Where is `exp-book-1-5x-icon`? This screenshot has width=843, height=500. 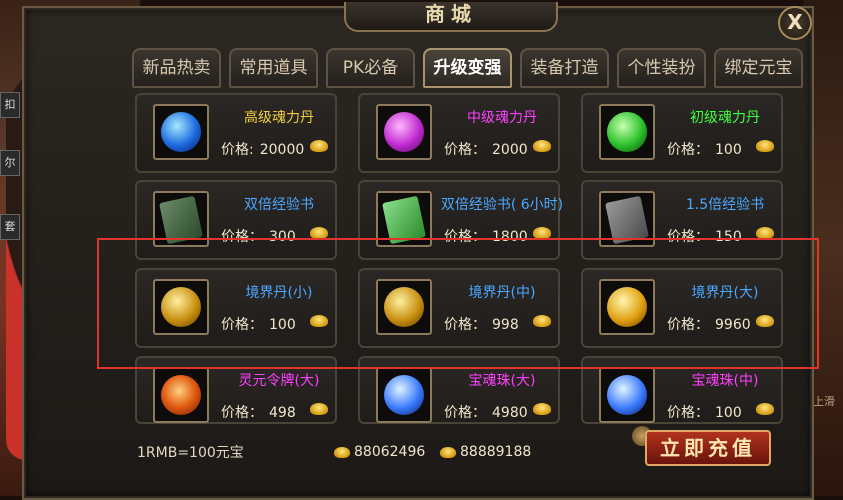 exp-book-1-5x-icon is located at coordinates (627, 220).